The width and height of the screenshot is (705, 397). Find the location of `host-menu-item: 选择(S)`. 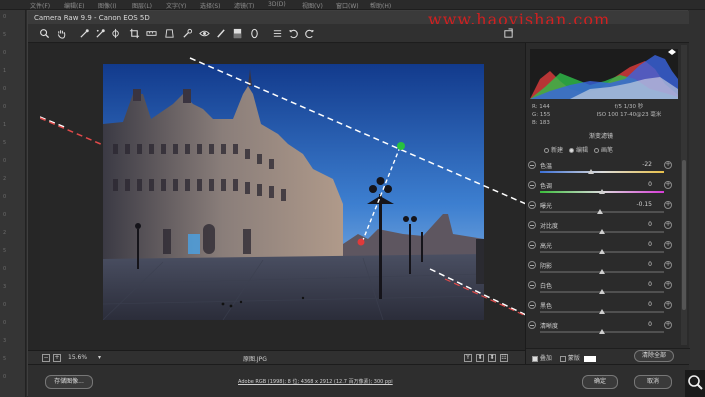

host-menu-item: 选择(S) is located at coordinates (210, 5).